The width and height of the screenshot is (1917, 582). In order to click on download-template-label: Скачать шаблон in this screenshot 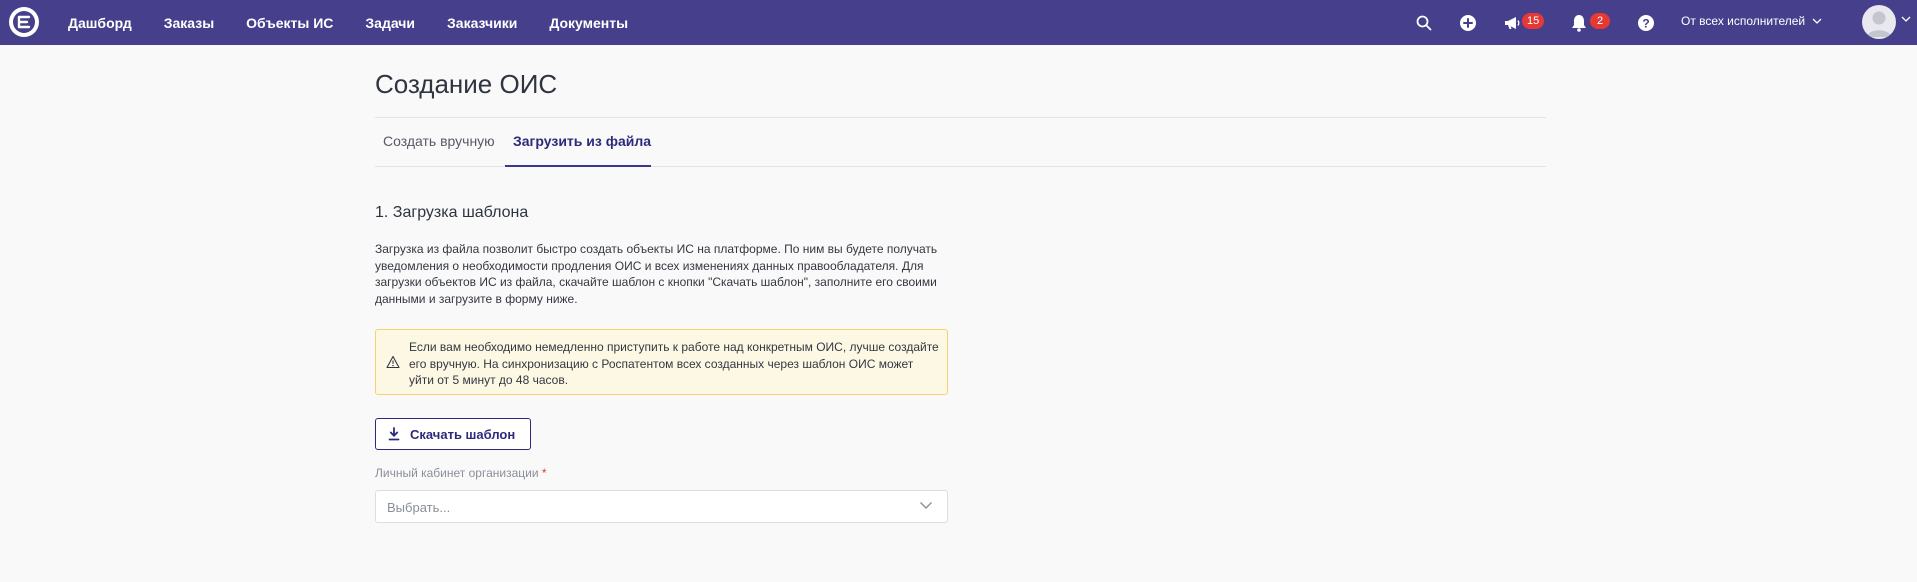, I will do `click(462, 434)`.